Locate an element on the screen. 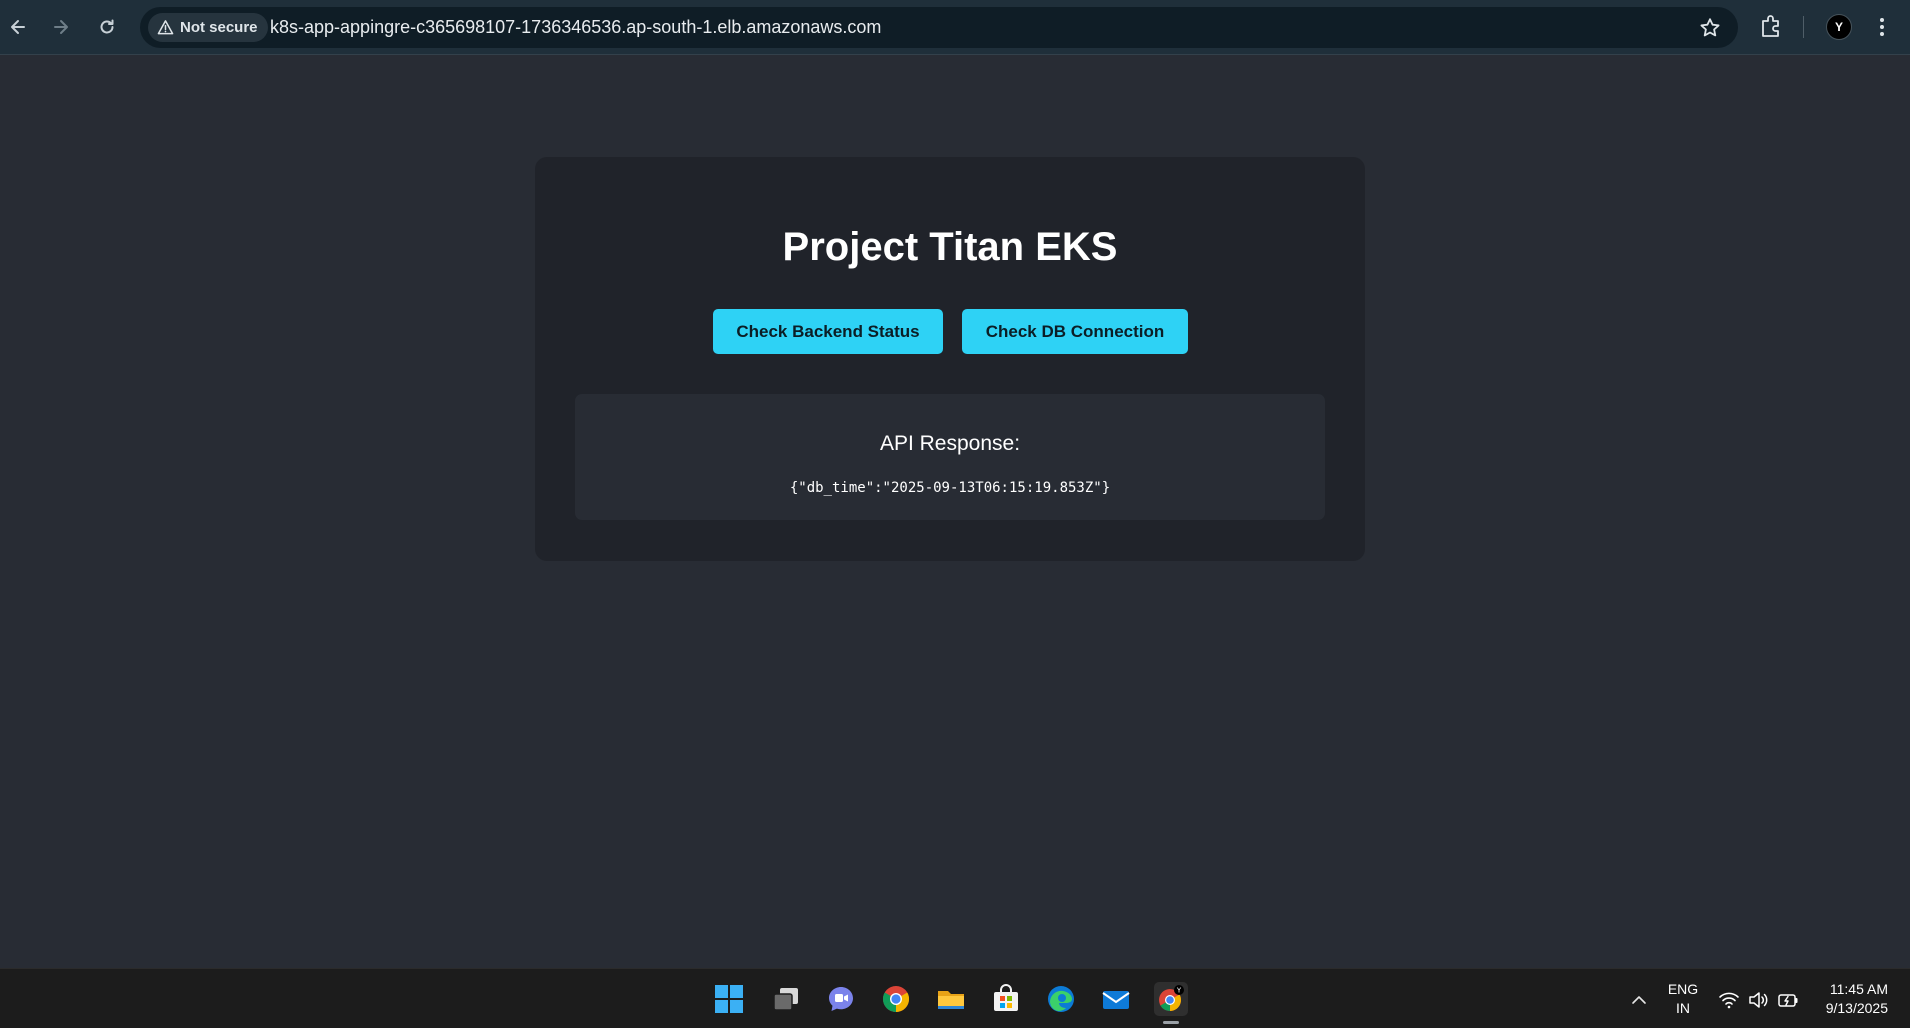  check-backend-status-button: Check Backend Status is located at coordinates (828, 331).